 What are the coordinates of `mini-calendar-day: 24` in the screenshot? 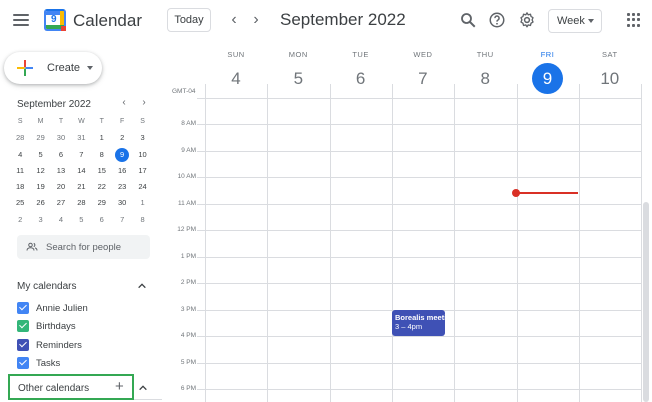 It's located at (142, 187).